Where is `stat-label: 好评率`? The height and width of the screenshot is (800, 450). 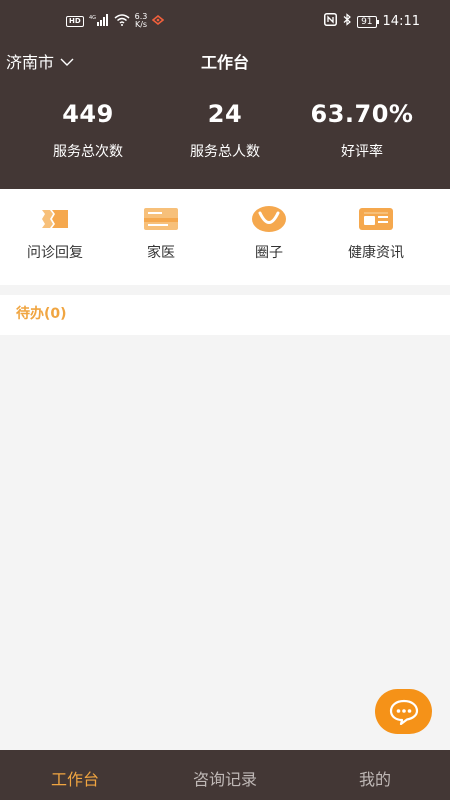 stat-label: 好评率 is located at coordinates (362, 152).